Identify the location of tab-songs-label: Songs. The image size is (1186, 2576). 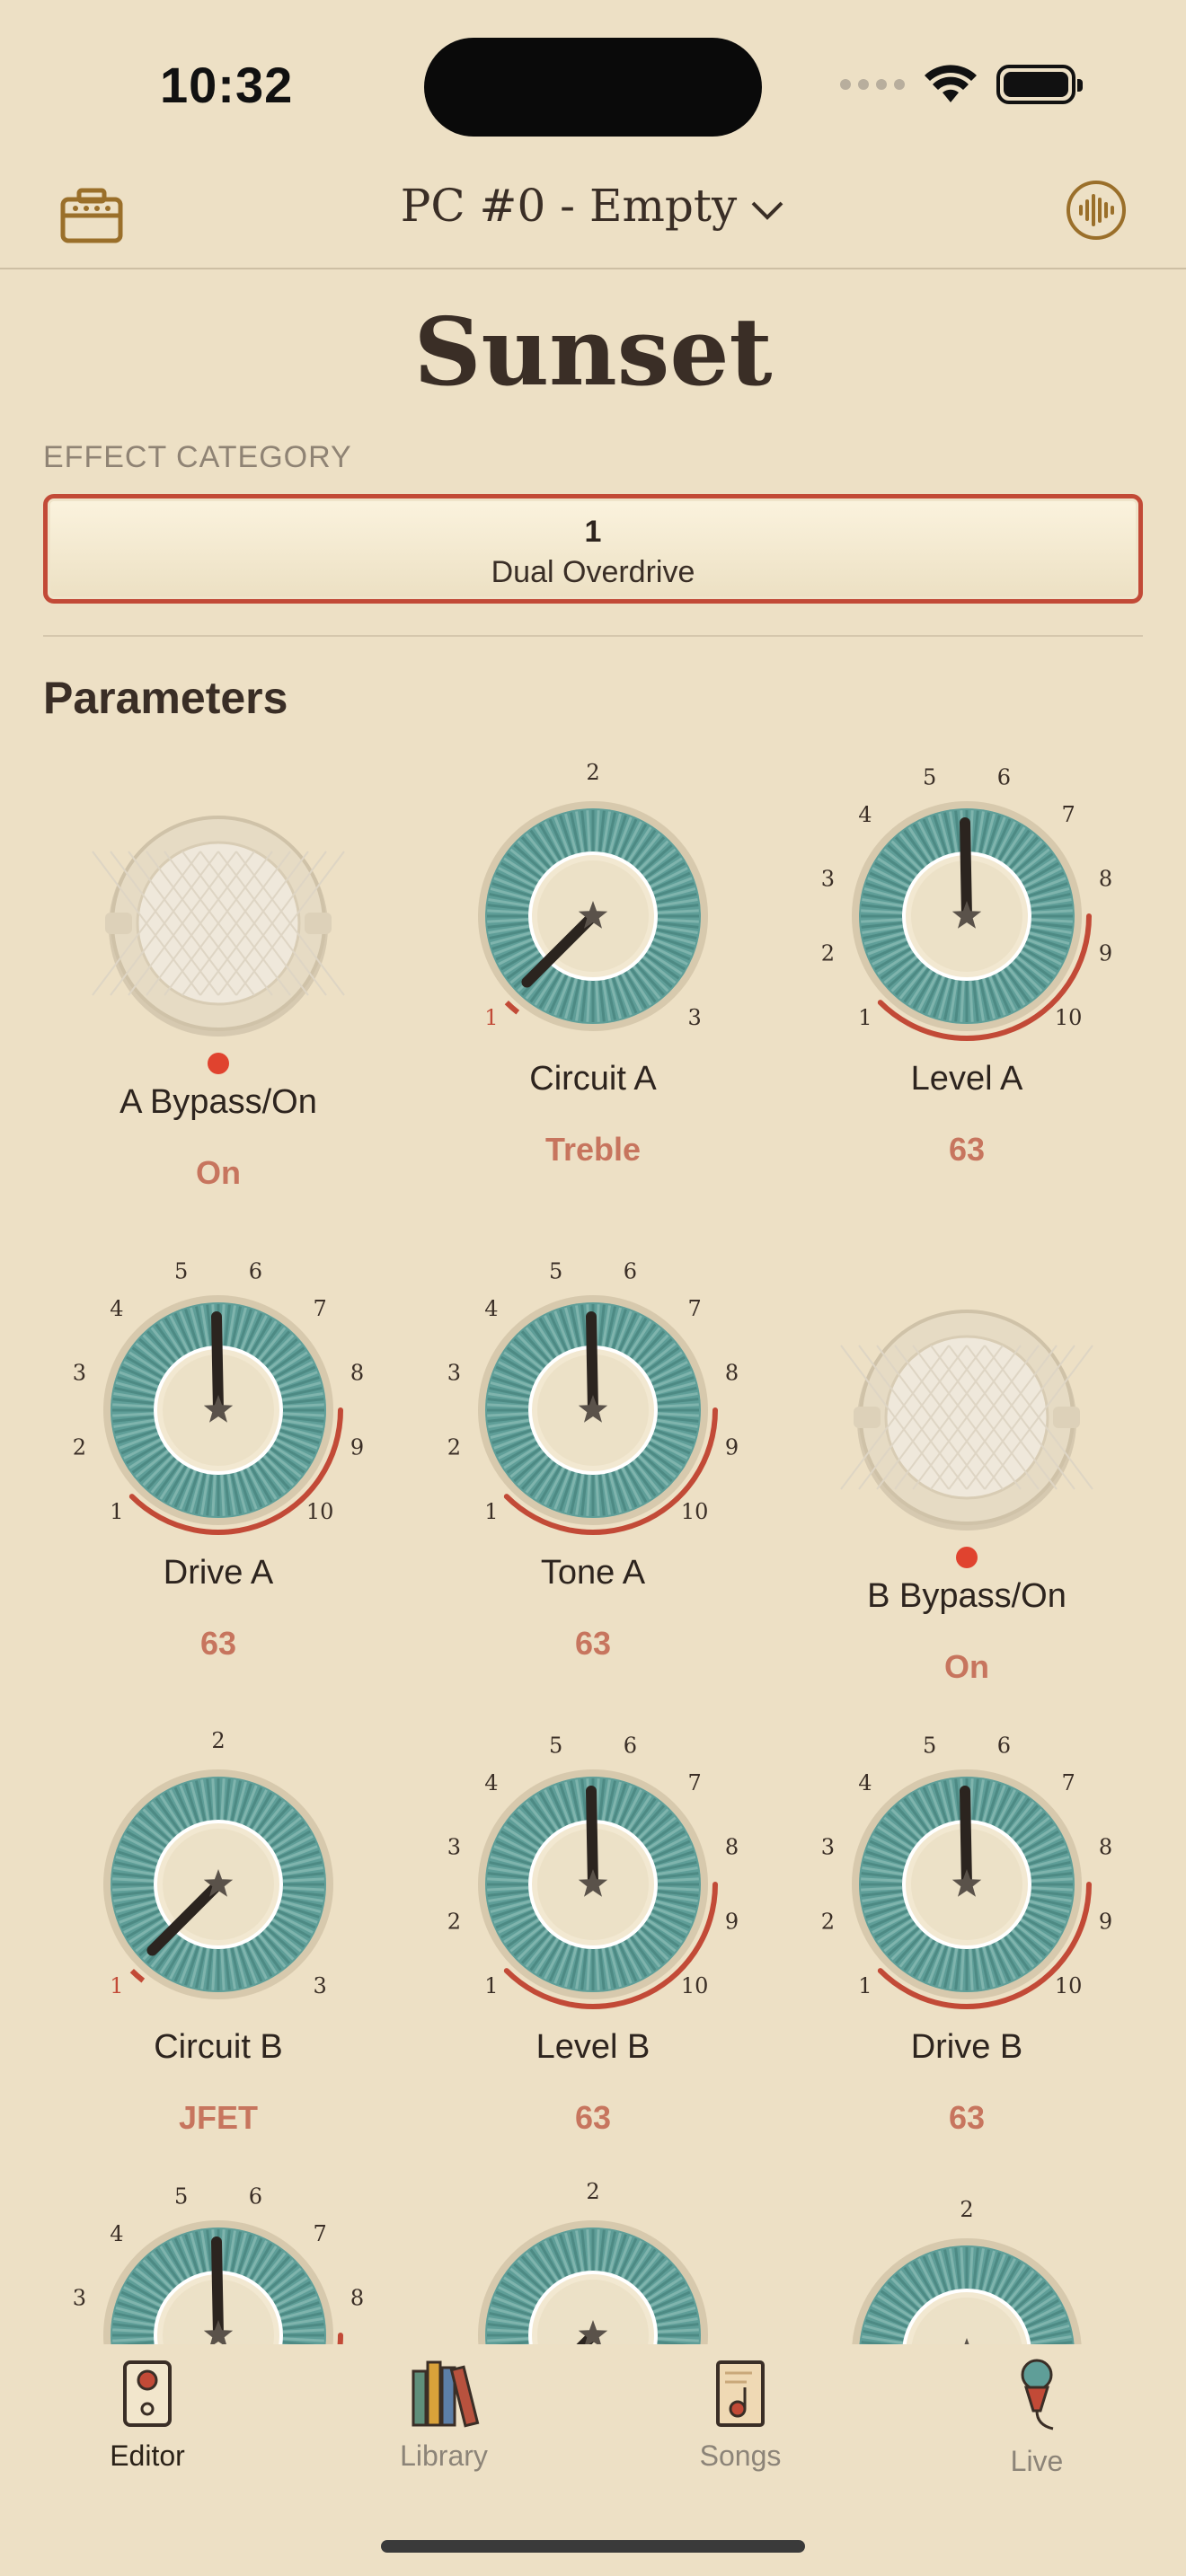
(740, 2455).